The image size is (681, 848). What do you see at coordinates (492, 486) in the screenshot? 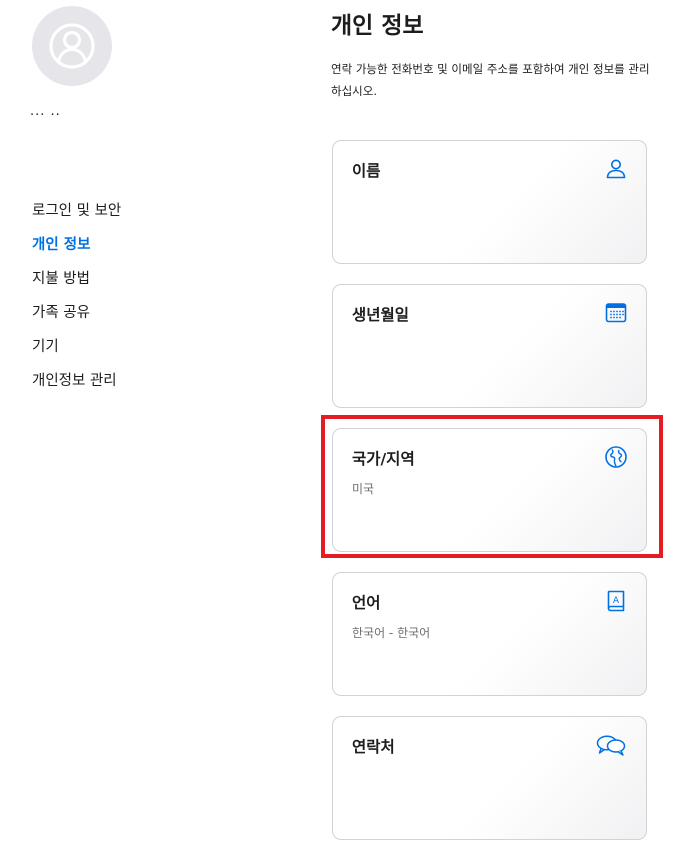
I see `highlight-box` at bounding box center [492, 486].